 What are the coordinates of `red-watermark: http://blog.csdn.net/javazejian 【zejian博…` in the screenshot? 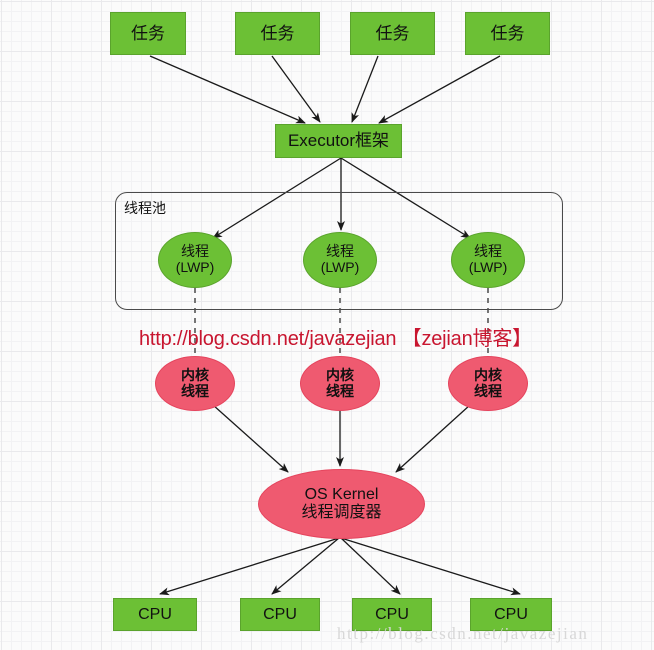 It's located at (335, 339).